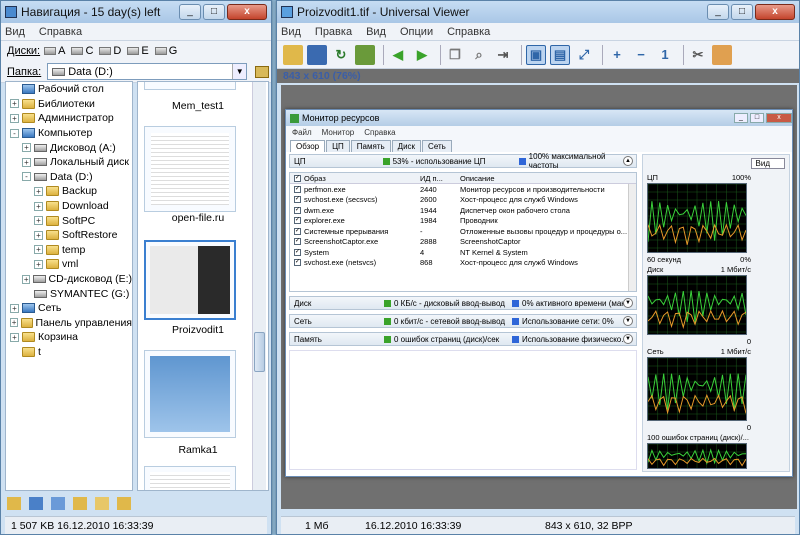 Image resolution: width=800 pixels, height=535 pixels. What do you see at coordinates (584, 55) in the screenshot?
I see `fullscreen-icon: ⤢` at bounding box center [584, 55].